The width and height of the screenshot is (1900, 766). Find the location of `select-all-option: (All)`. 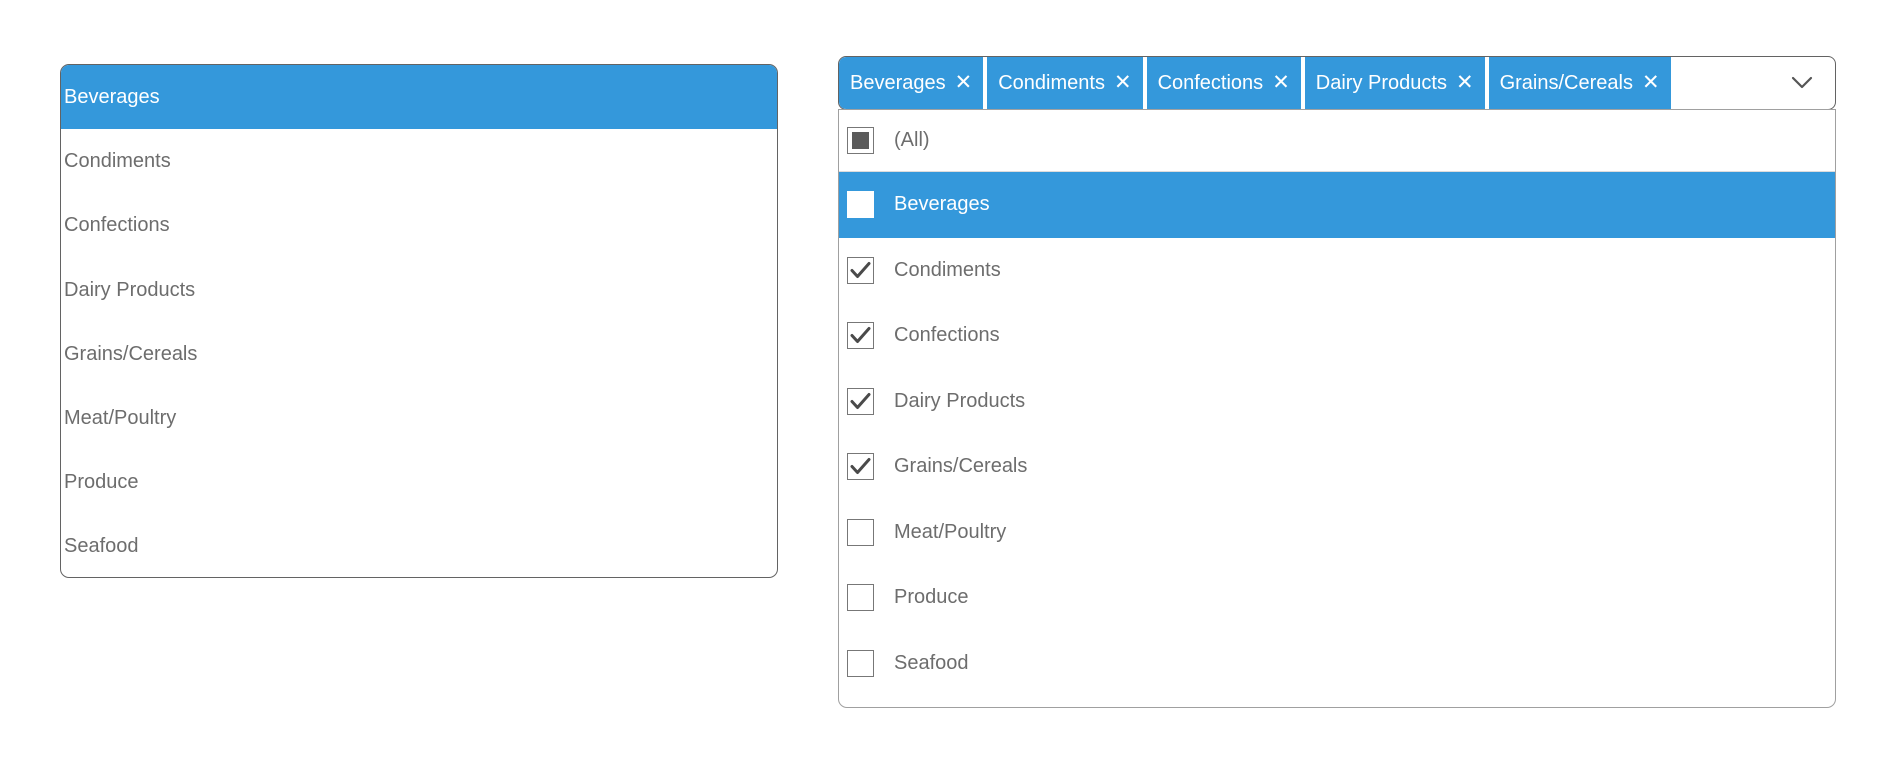

select-all-option: (All) is located at coordinates (1337, 141).